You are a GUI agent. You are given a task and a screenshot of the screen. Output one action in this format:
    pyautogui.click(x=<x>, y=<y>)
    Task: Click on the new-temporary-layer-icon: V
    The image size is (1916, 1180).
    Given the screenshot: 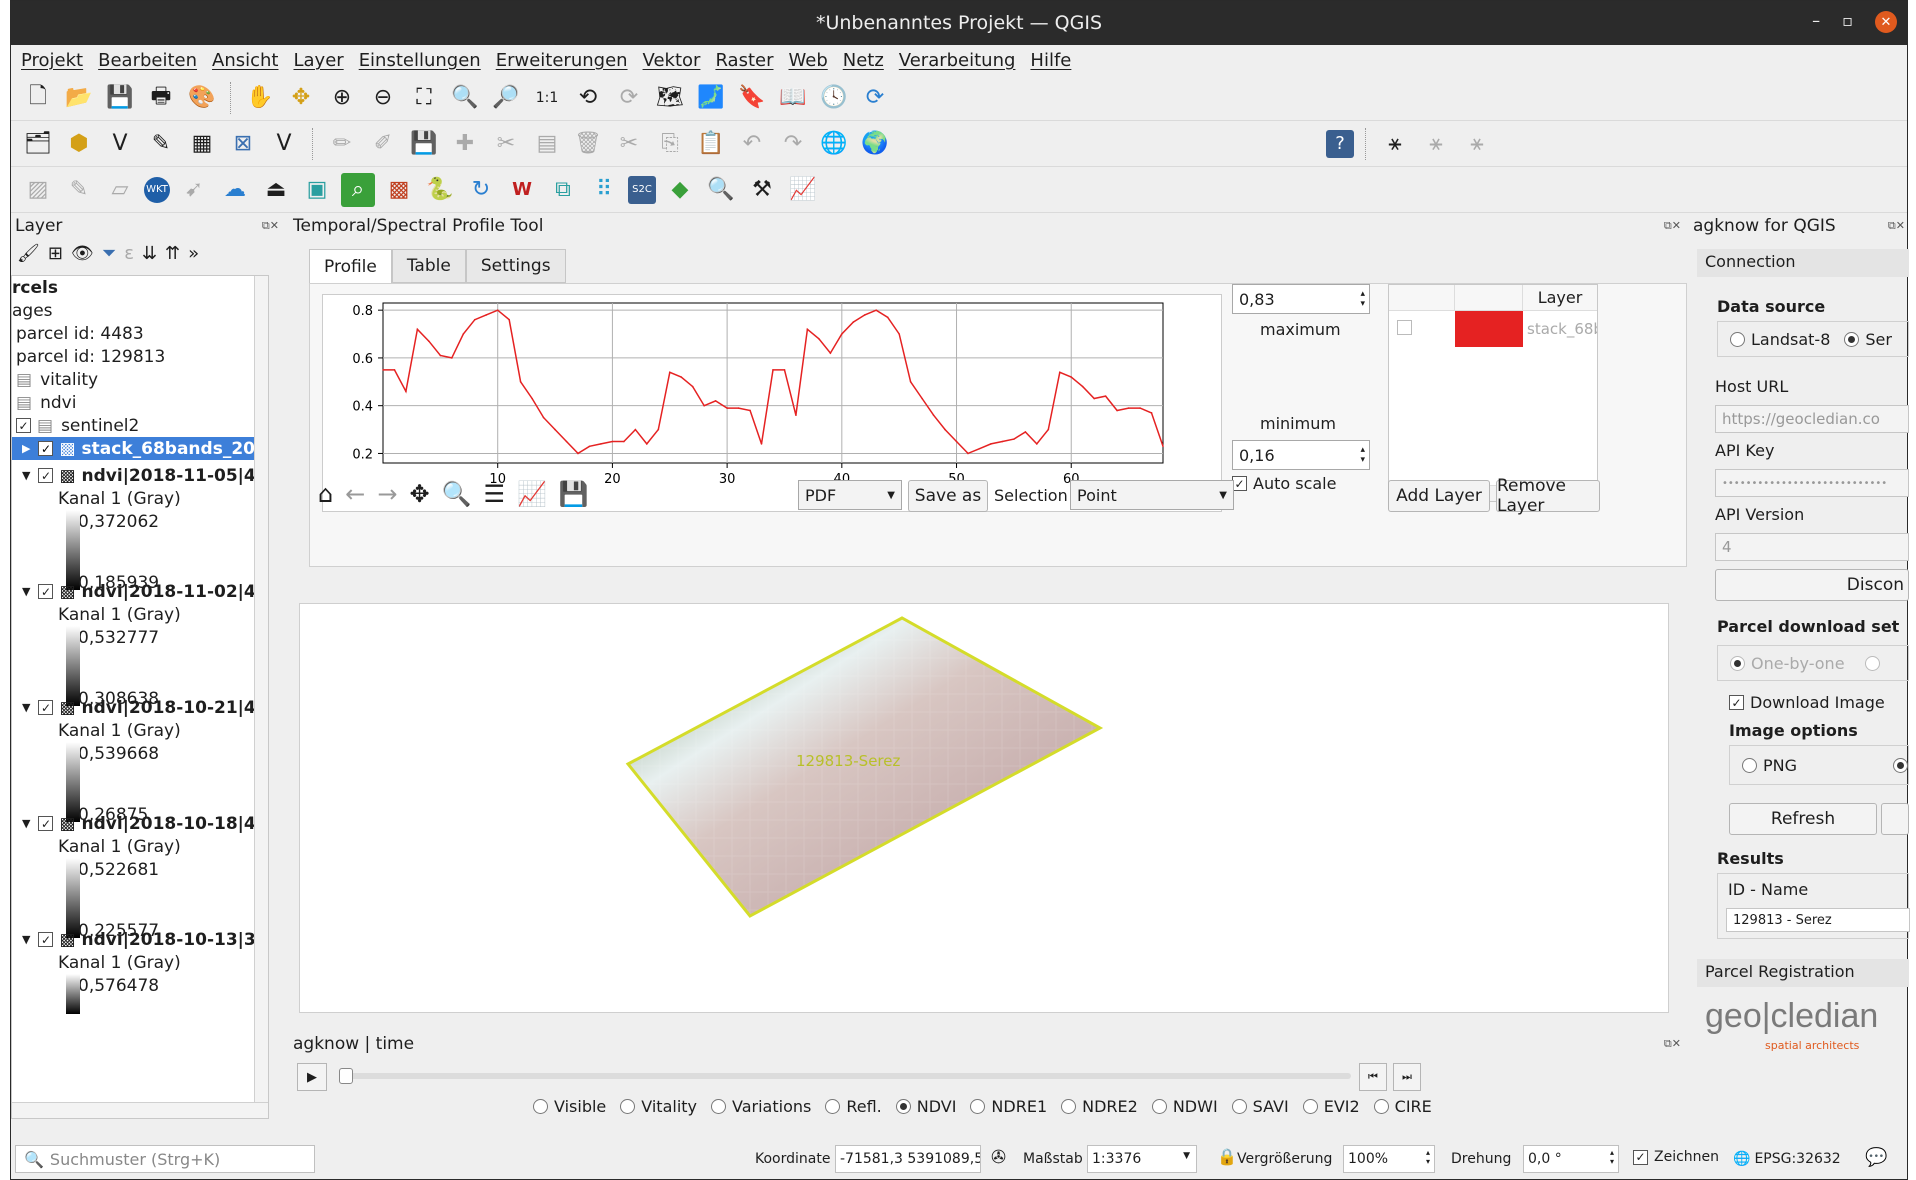 What is the action you would take?
    pyautogui.click(x=284, y=144)
    